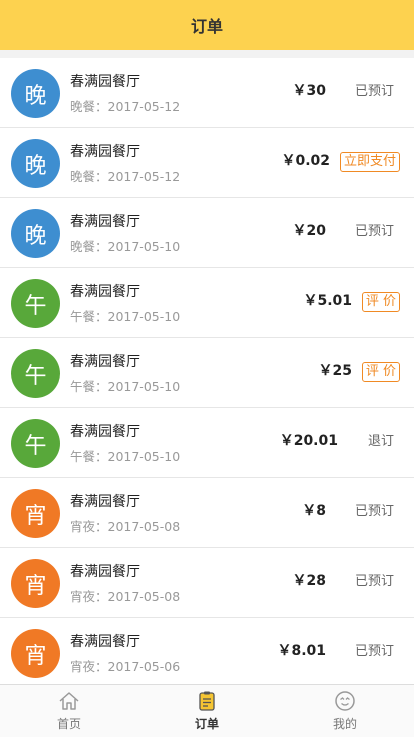 The image size is (414, 737). Describe the element at coordinates (369, 162) in the screenshot. I see `pay-now-button: 立即支付` at that location.